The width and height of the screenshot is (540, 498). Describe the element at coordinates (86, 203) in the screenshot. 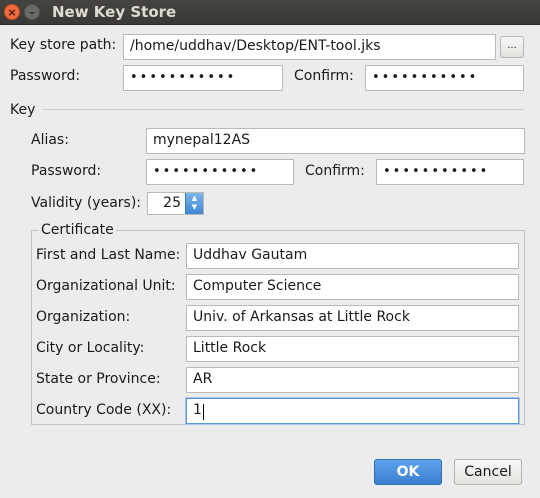

I see `validity-label: Validity (years):` at that location.